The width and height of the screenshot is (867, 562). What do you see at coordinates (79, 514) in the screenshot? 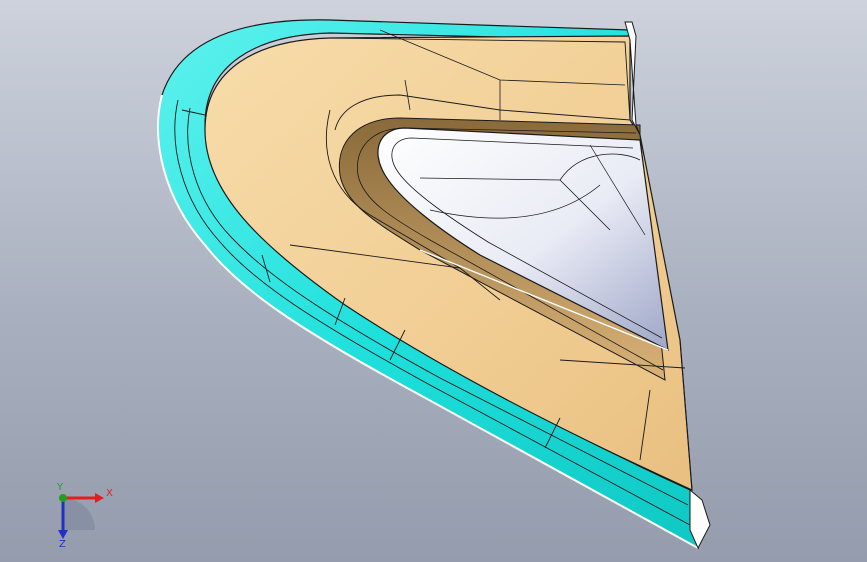
I see `triad-shadow-arc` at bounding box center [79, 514].